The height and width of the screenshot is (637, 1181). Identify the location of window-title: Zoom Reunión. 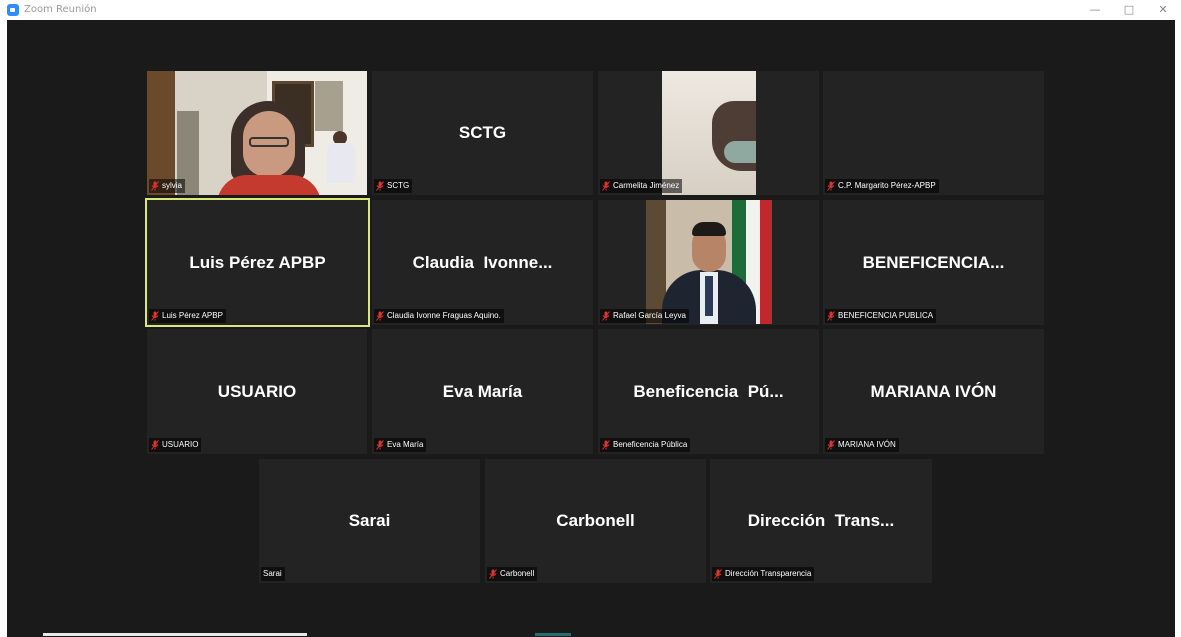
(60, 9).